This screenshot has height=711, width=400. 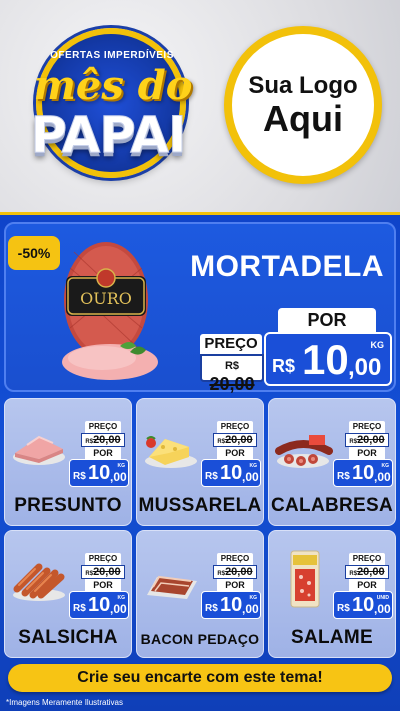 What do you see at coordinates (382, 598) in the screenshot?
I see `unit-label: UNID` at bounding box center [382, 598].